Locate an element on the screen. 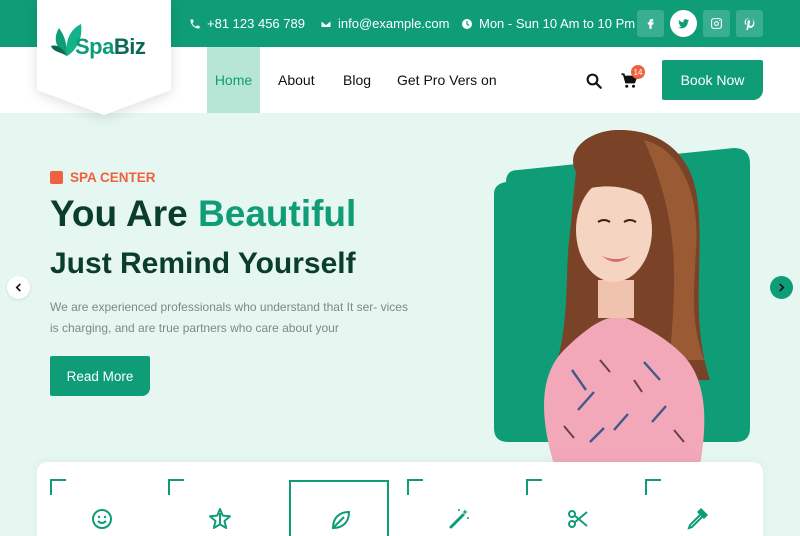  clock-icon is located at coordinates (467, 23).